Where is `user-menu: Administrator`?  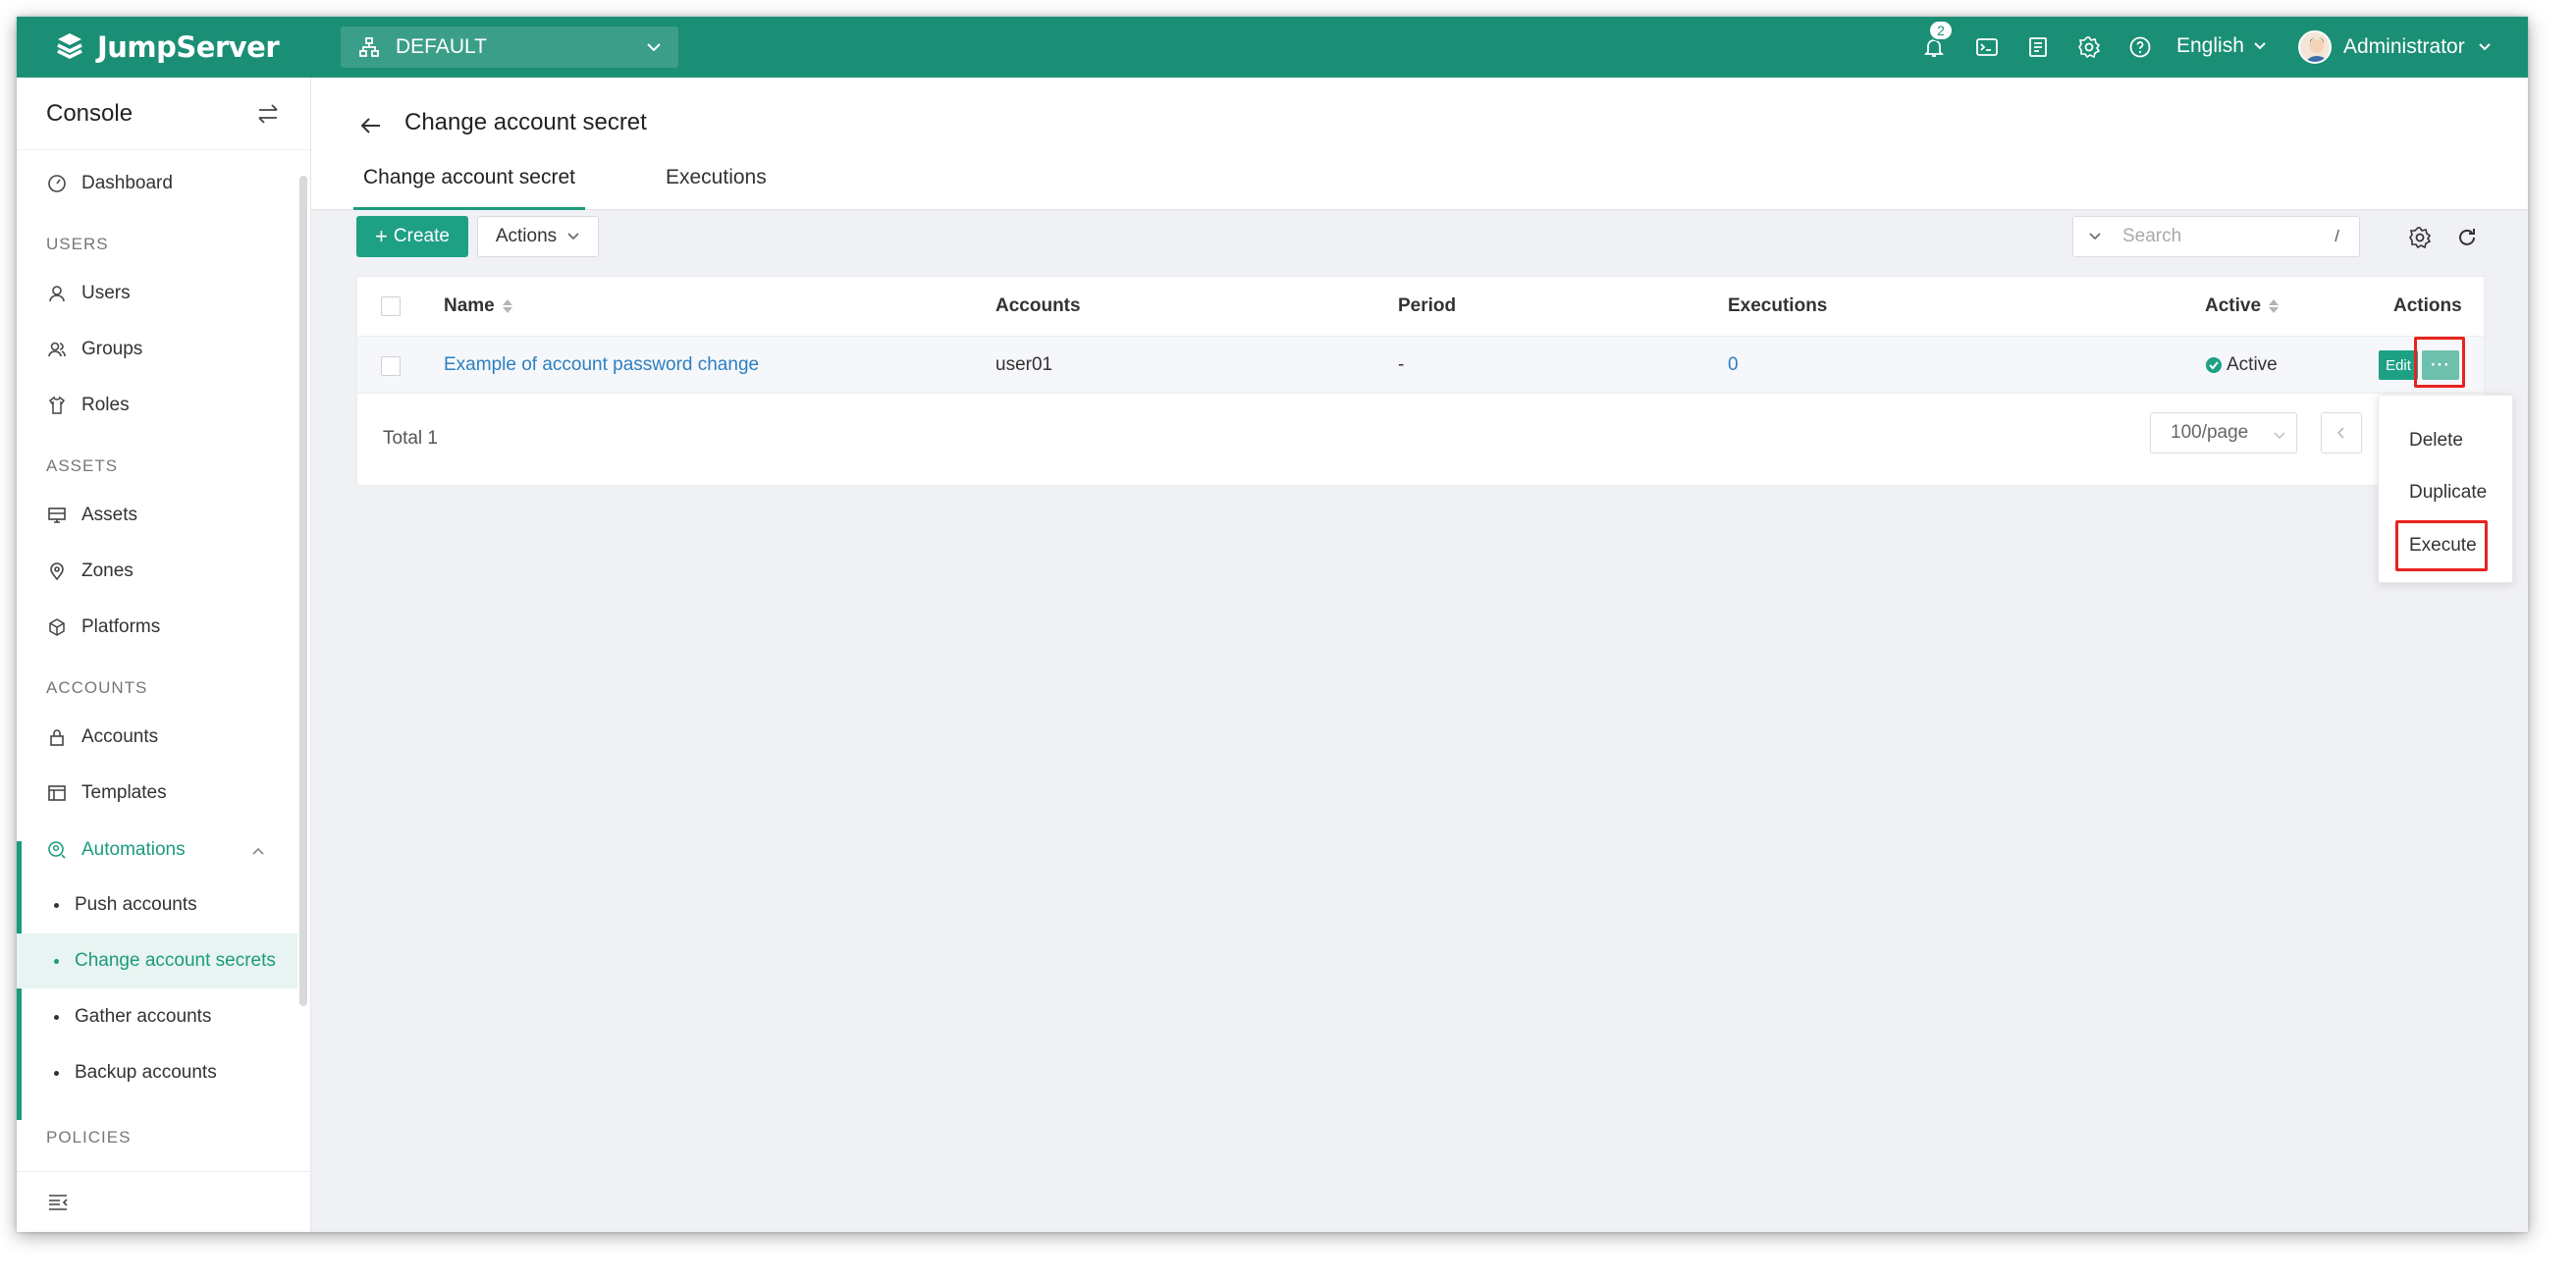
user-menu: Administrator is located at coordinates (2395, 47).